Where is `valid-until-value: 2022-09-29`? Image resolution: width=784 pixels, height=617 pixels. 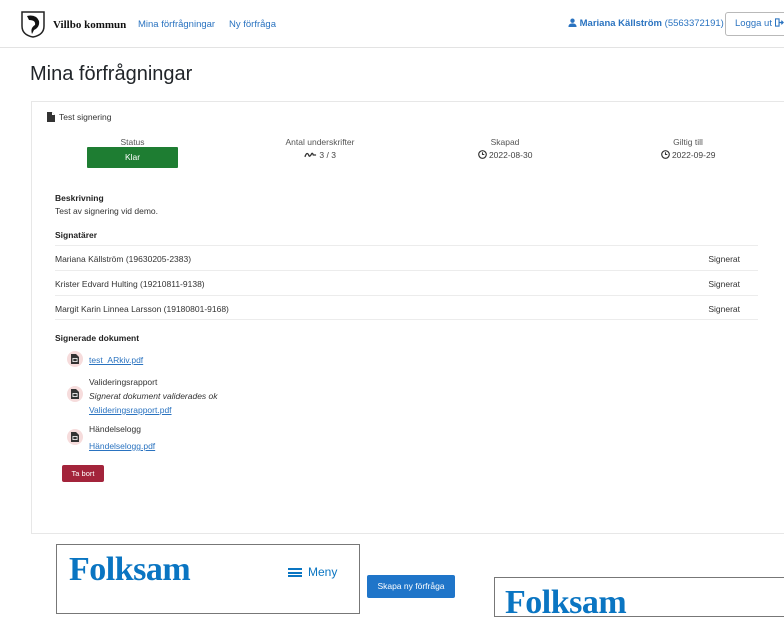 valid-until-value: 2022-09-29 is located at coordinates (688, 155).